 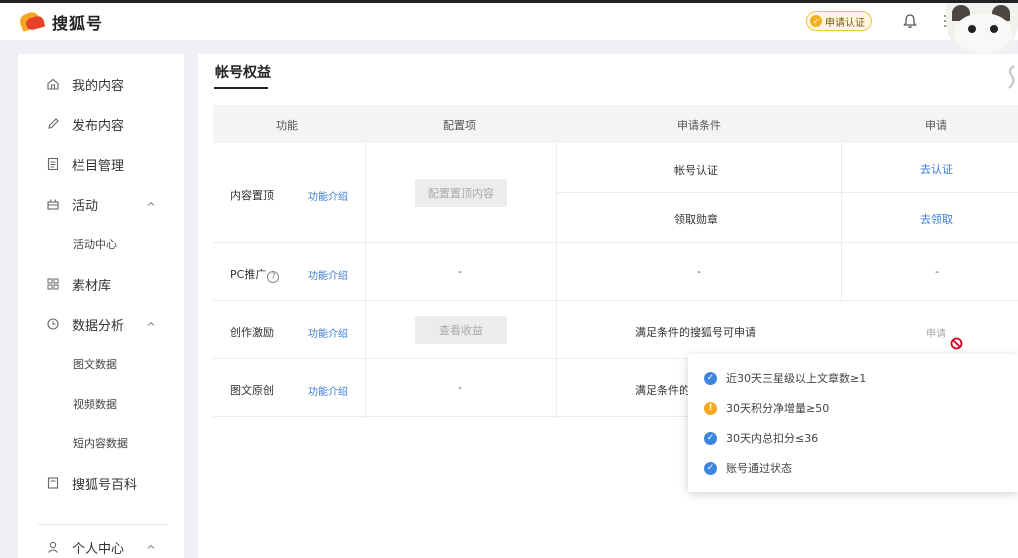 What do you see at coordinates (615, 124) in the screenshot?
I see `table-header` at bounding box center [615, 124].